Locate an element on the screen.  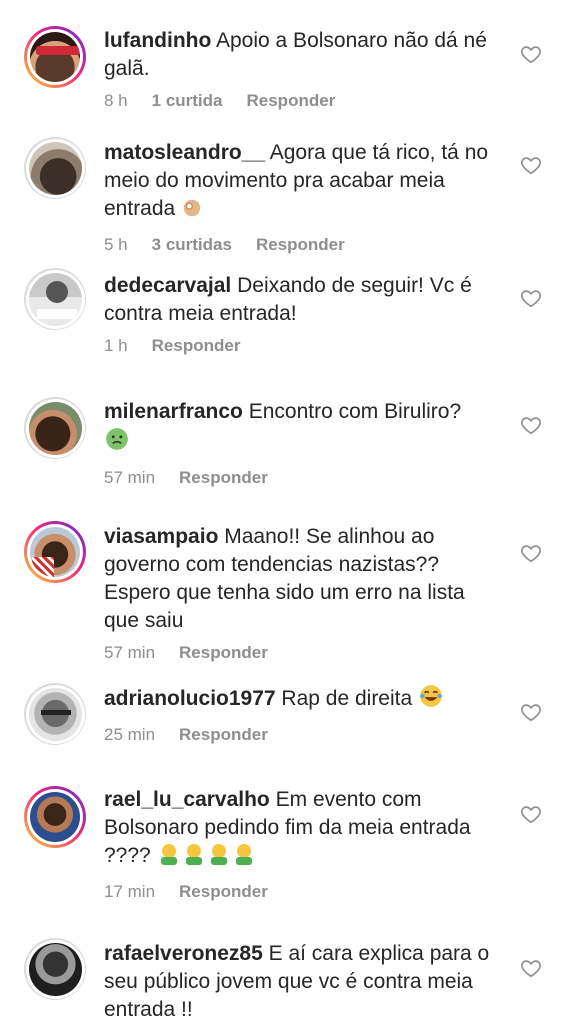
comment-meta: 17 min Responder is located at coordinates (304, 892).